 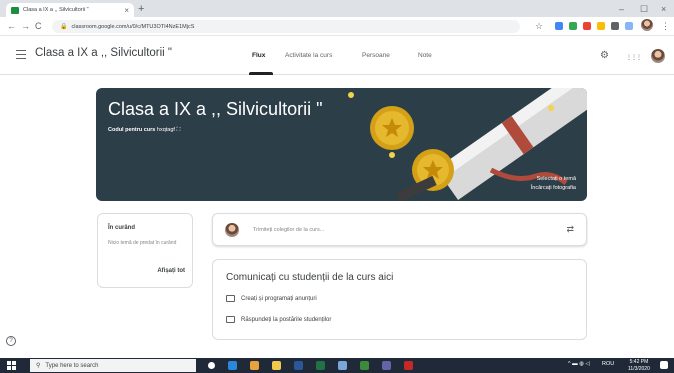 What do you see at coordinates (258, 55) in the screenshot?
I see `tab-stream: Flux` at bounding box center [258, 55].